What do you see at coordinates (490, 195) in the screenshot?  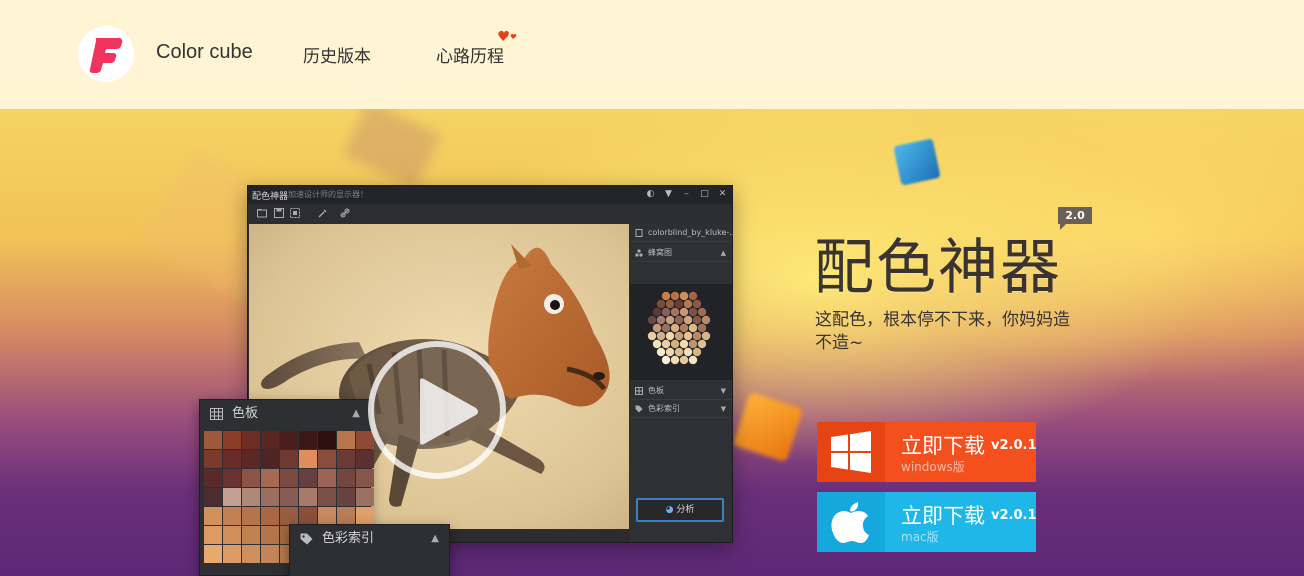 I see `app-titlebar: 配色神器 加速设计师的显示器！ ◐ ▼ – □ ✕` at bounding box center [490, 195].